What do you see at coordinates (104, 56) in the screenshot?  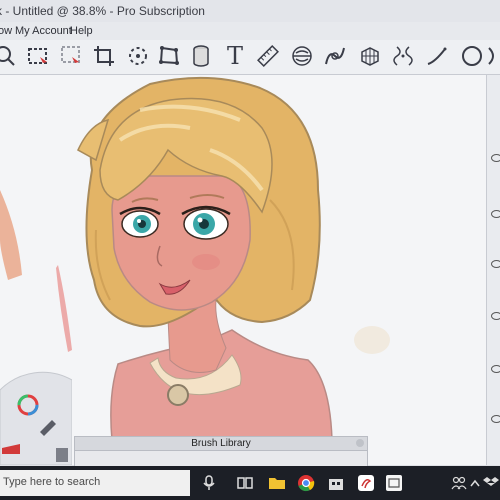 I see `crop-icon` at bounding box center [104, 56].